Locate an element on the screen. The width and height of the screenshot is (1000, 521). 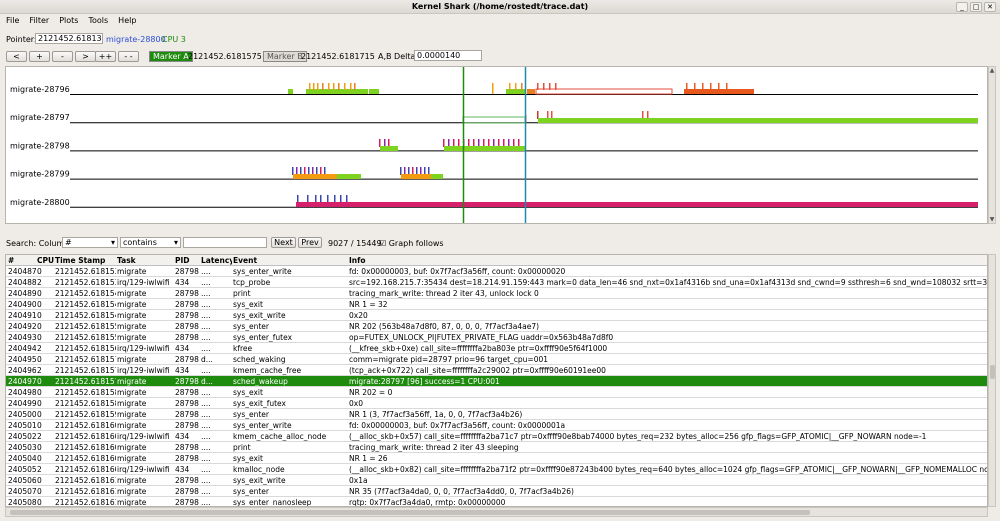
cell-event: sched_waking is located at coordinates (259, 359).